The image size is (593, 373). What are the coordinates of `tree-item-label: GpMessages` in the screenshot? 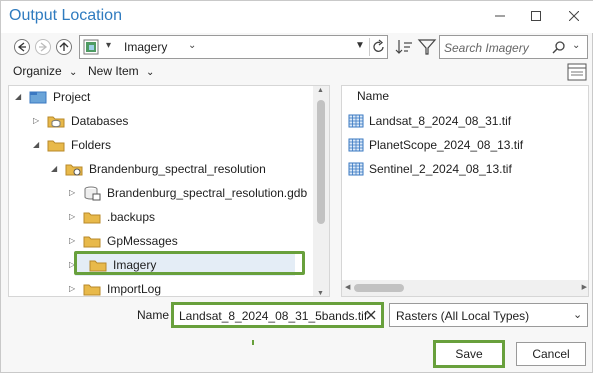 It's located at (142, 241).